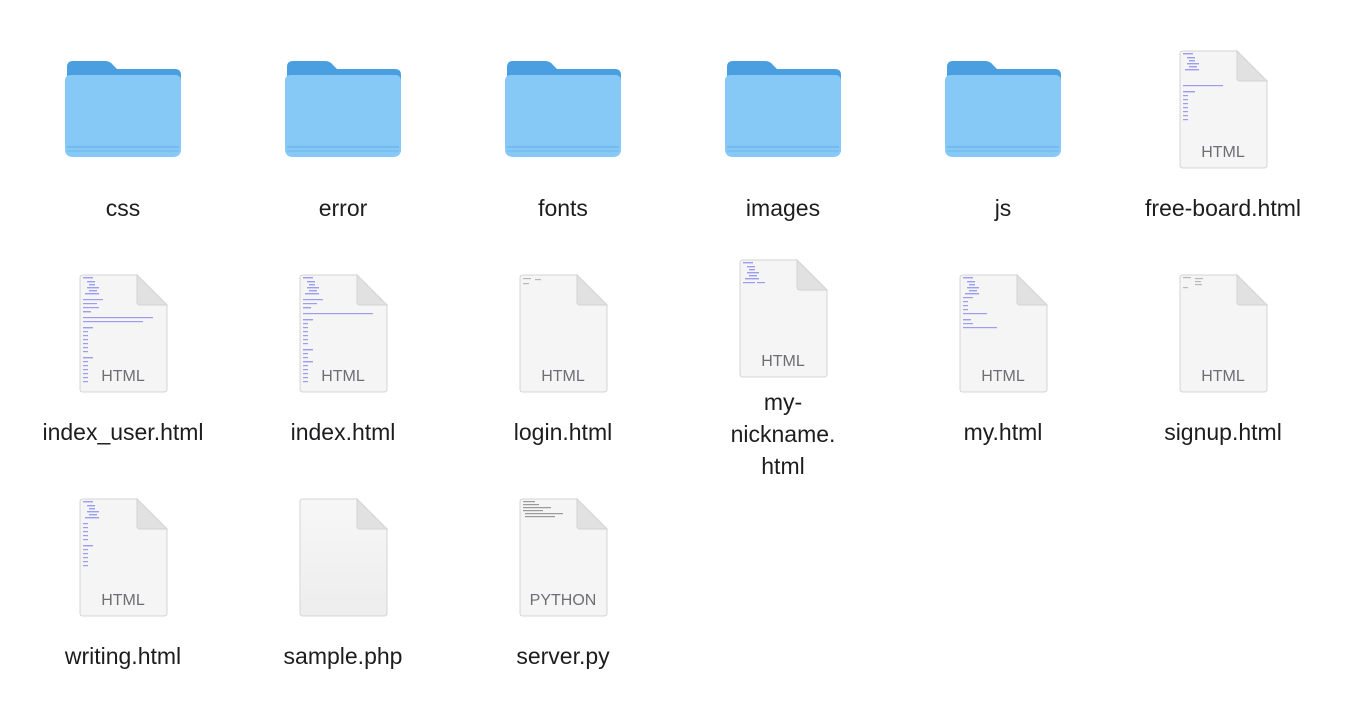 The width and height of the screenshot is (1350, 712). I want to click on file-label: sample.php, so click(343, 656).